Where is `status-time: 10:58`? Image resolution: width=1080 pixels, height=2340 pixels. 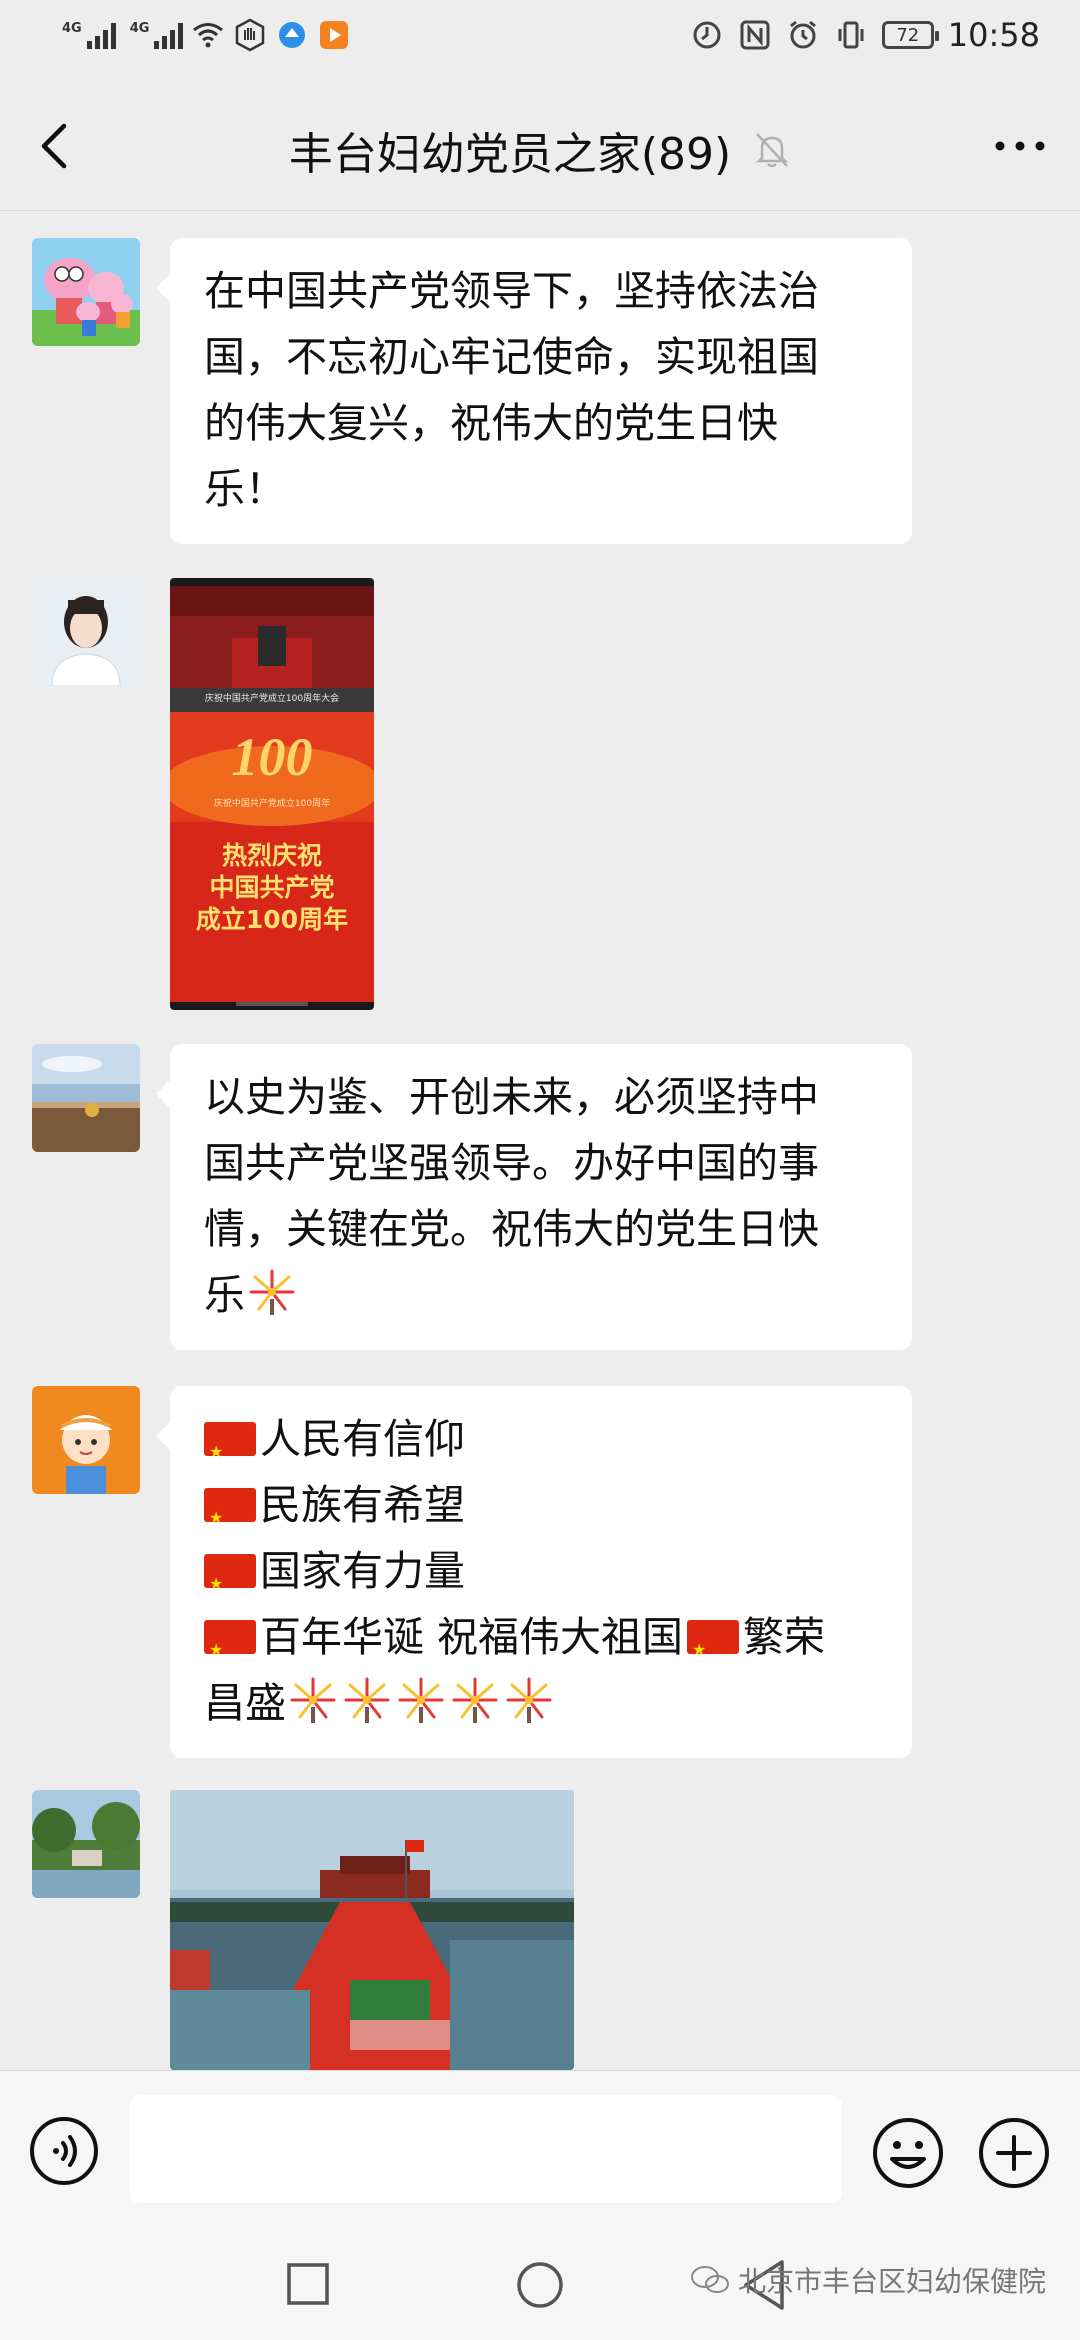 status-time: 10:58 is located at coordinates (993, 35).